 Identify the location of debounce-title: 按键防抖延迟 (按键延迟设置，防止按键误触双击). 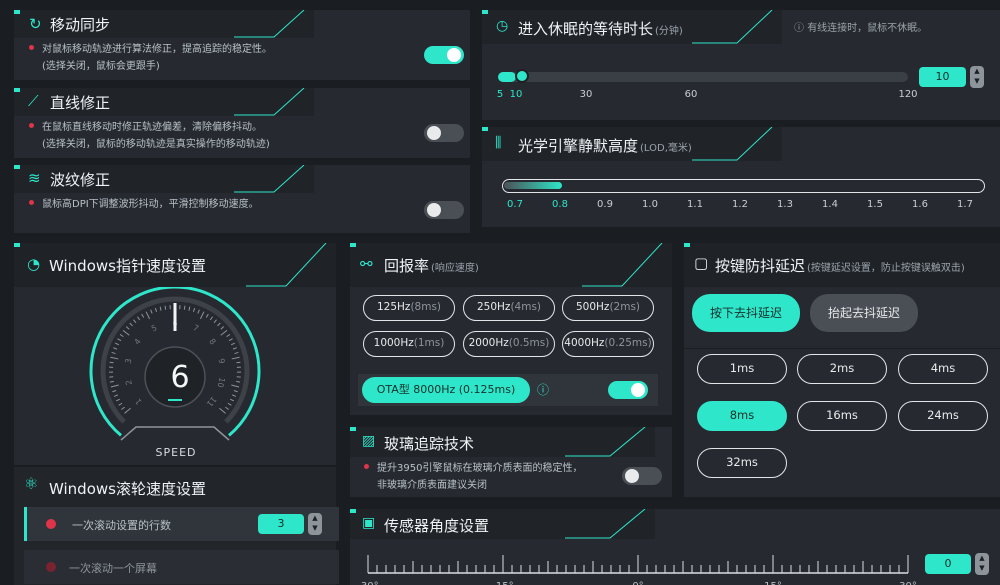
(840, 266).